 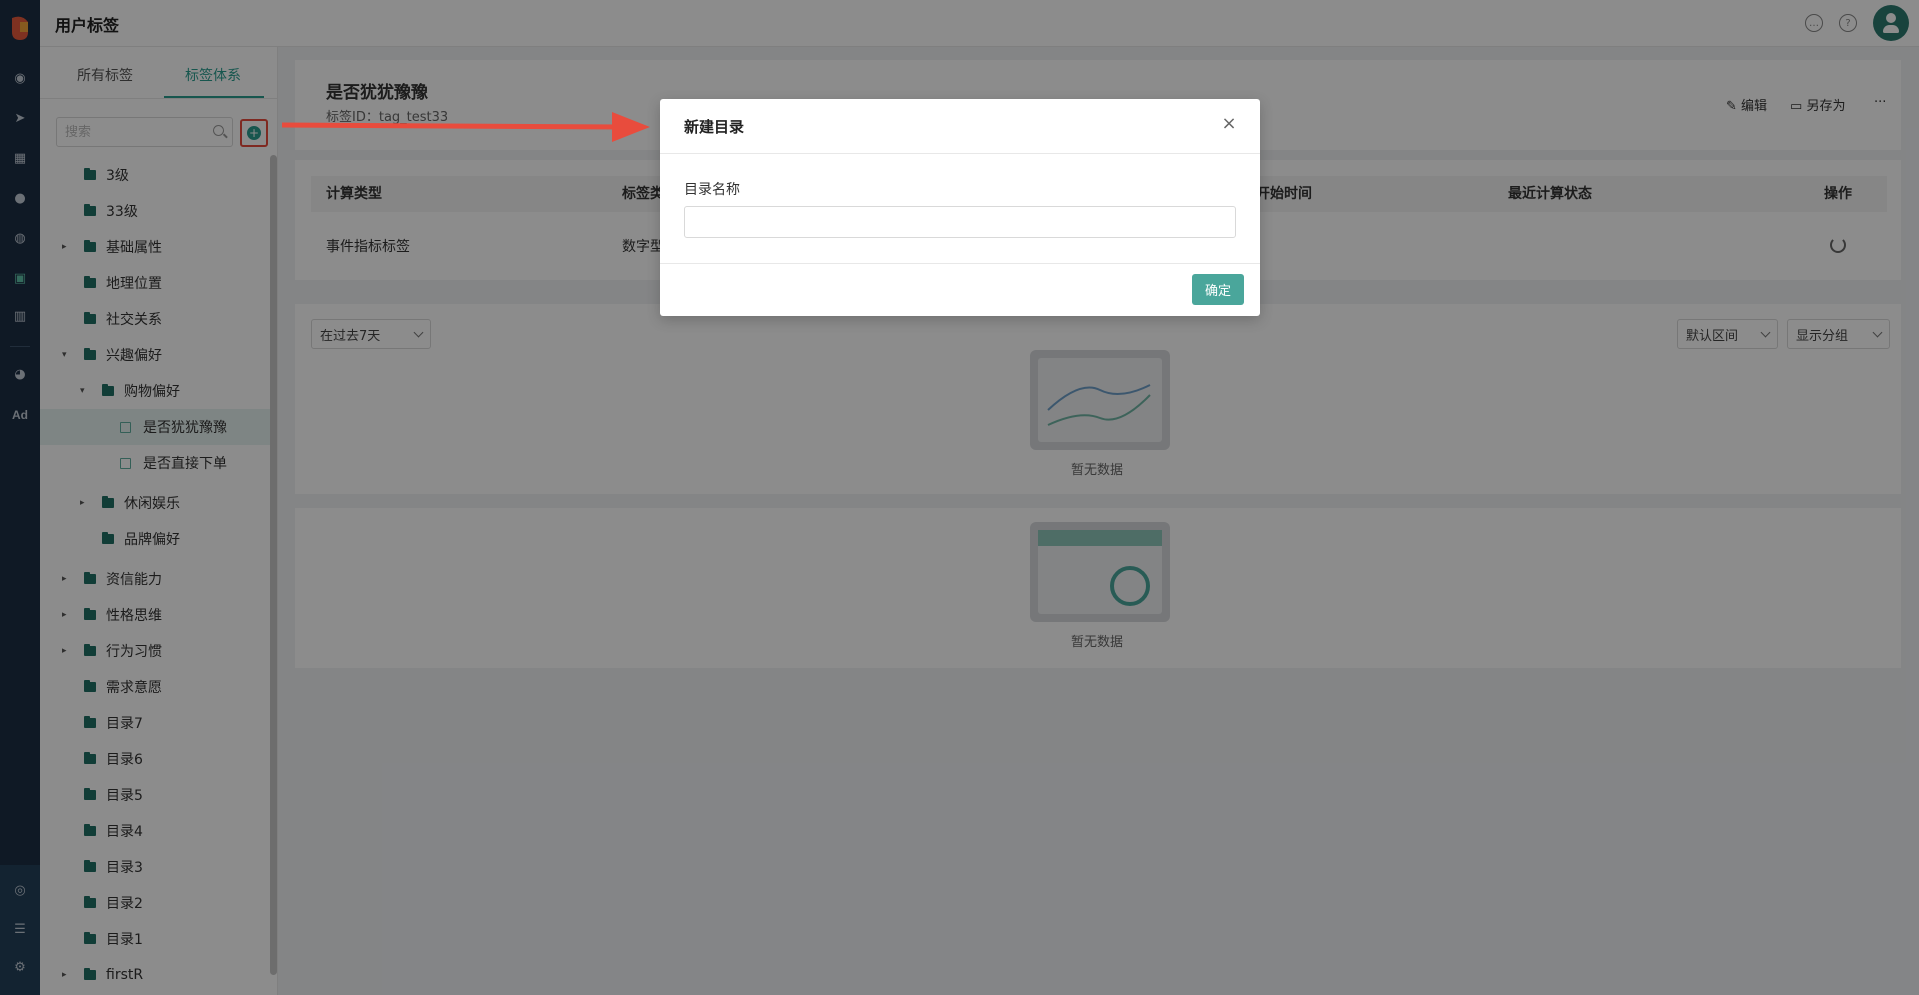 I want to click on annotation-arrow, so click(x=466, y=127).